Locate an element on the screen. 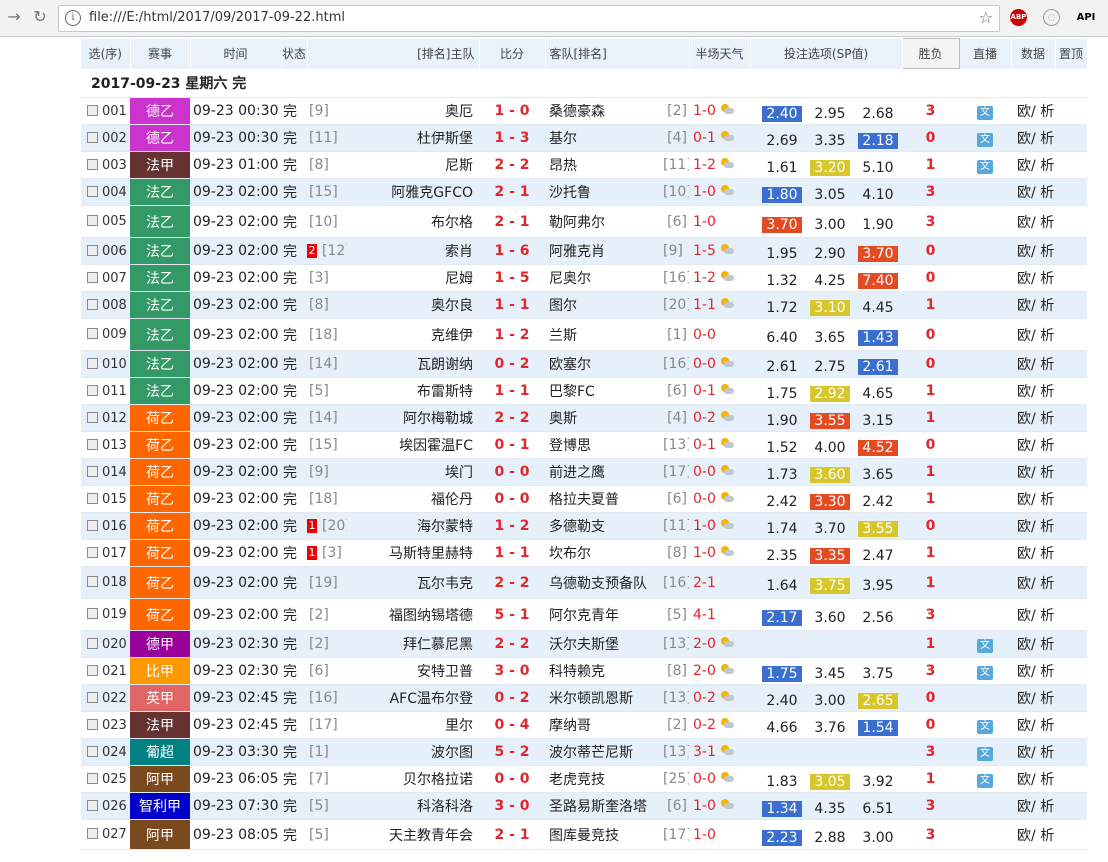  odds-cell-1: 1.90 is located at coordinates (782, 418).